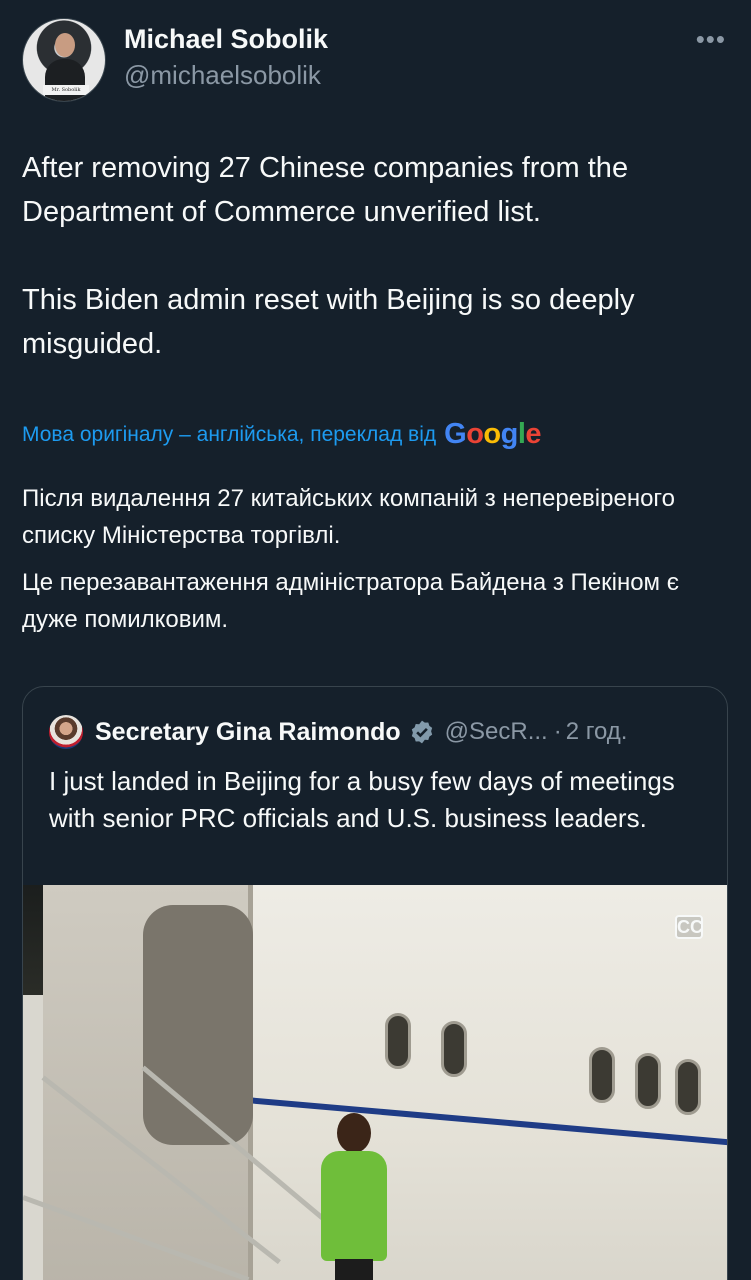 This screenshot has width=751, height=1280. What do you see at coordinates (354, 1269) in the screenshot?
I see `person-legs` at bounding box center [354, 1269].